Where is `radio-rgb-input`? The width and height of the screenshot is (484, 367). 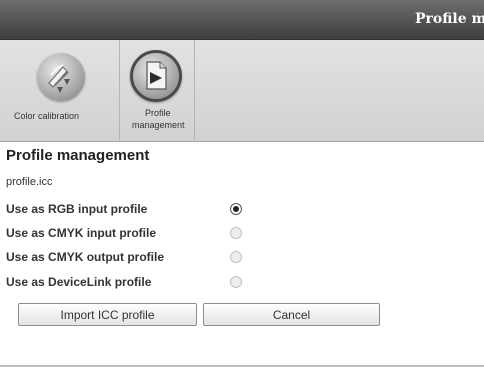 radio-rgb-input is located at coordinates (236, 209).